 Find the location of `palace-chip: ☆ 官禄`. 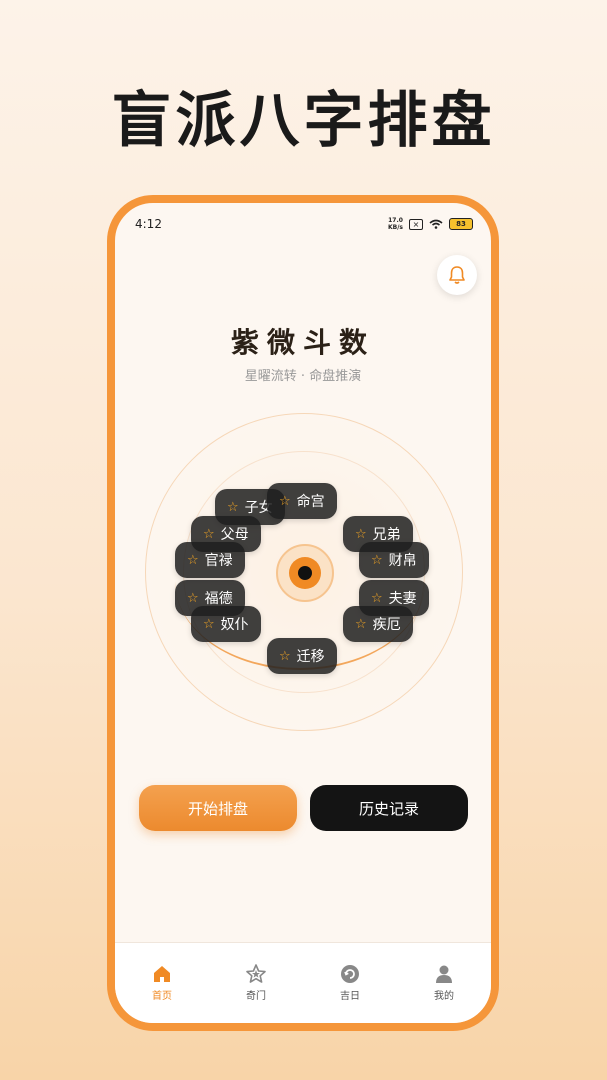

palace-chip: ☆ 官禄 is located at coordinates (210, 560).